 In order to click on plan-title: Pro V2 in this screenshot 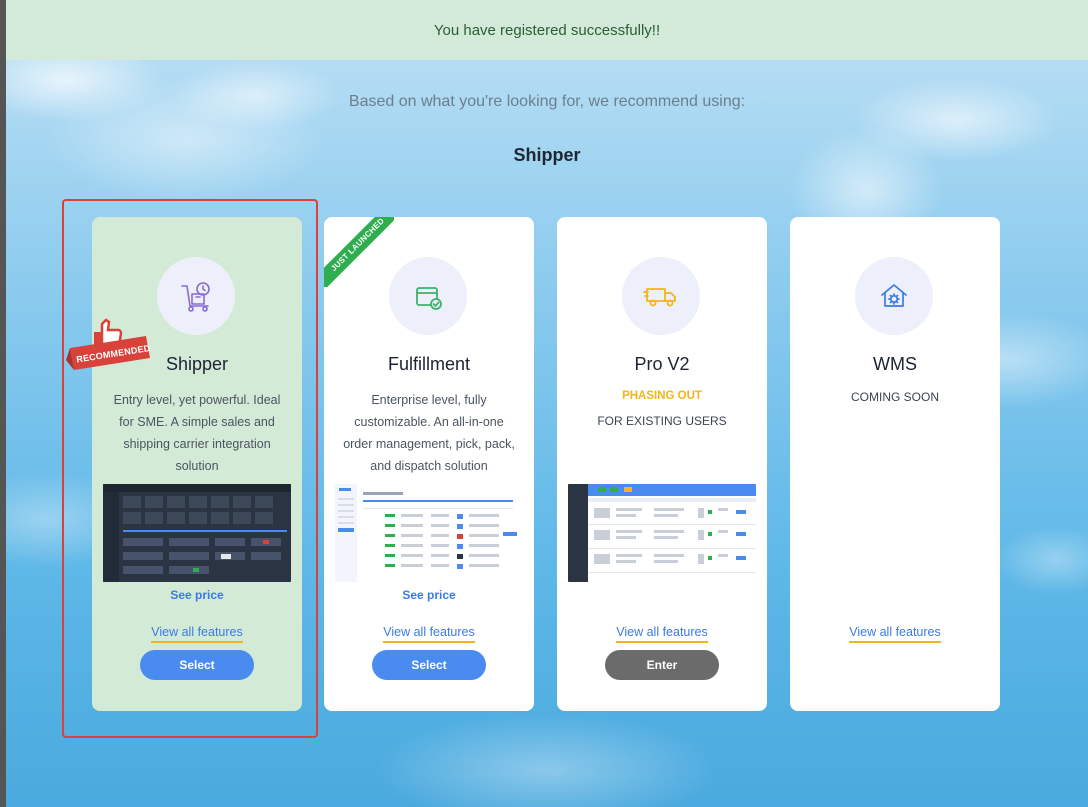, I will do `click(662, 364)`.